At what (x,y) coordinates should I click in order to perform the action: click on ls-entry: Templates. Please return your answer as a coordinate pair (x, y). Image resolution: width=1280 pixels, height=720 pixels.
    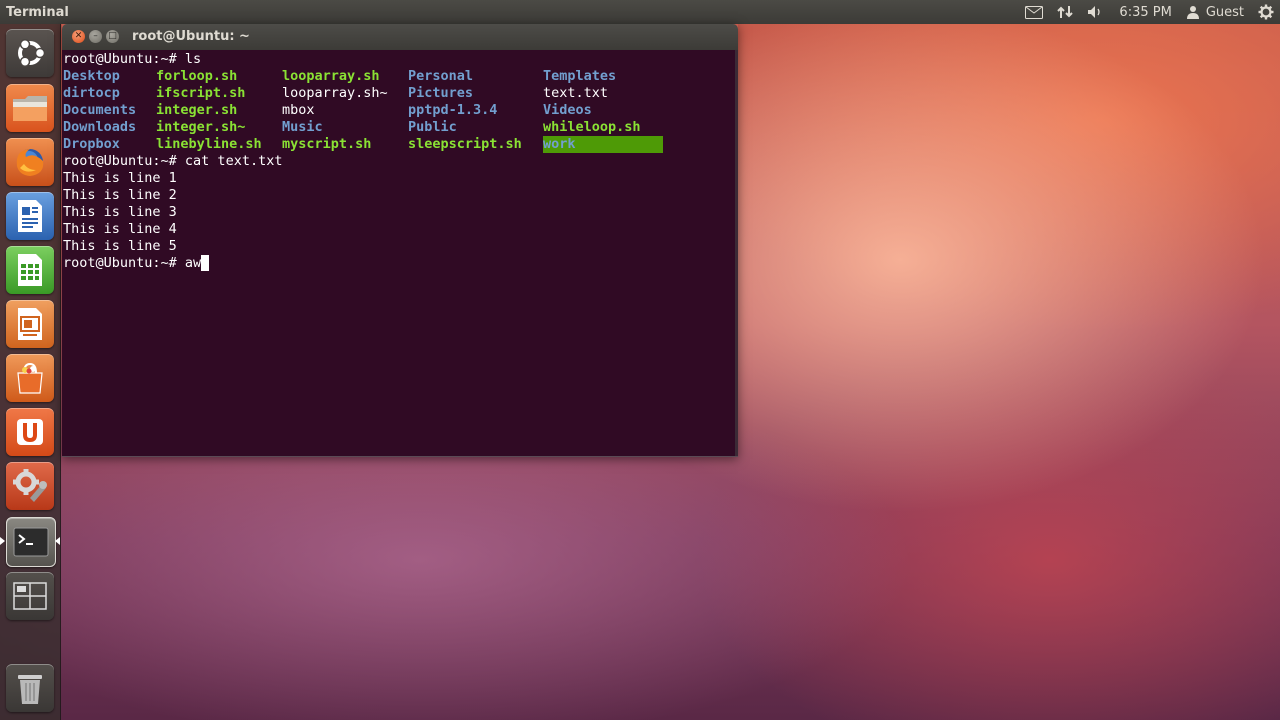
    Looking at the image, I should click on (580, 76).